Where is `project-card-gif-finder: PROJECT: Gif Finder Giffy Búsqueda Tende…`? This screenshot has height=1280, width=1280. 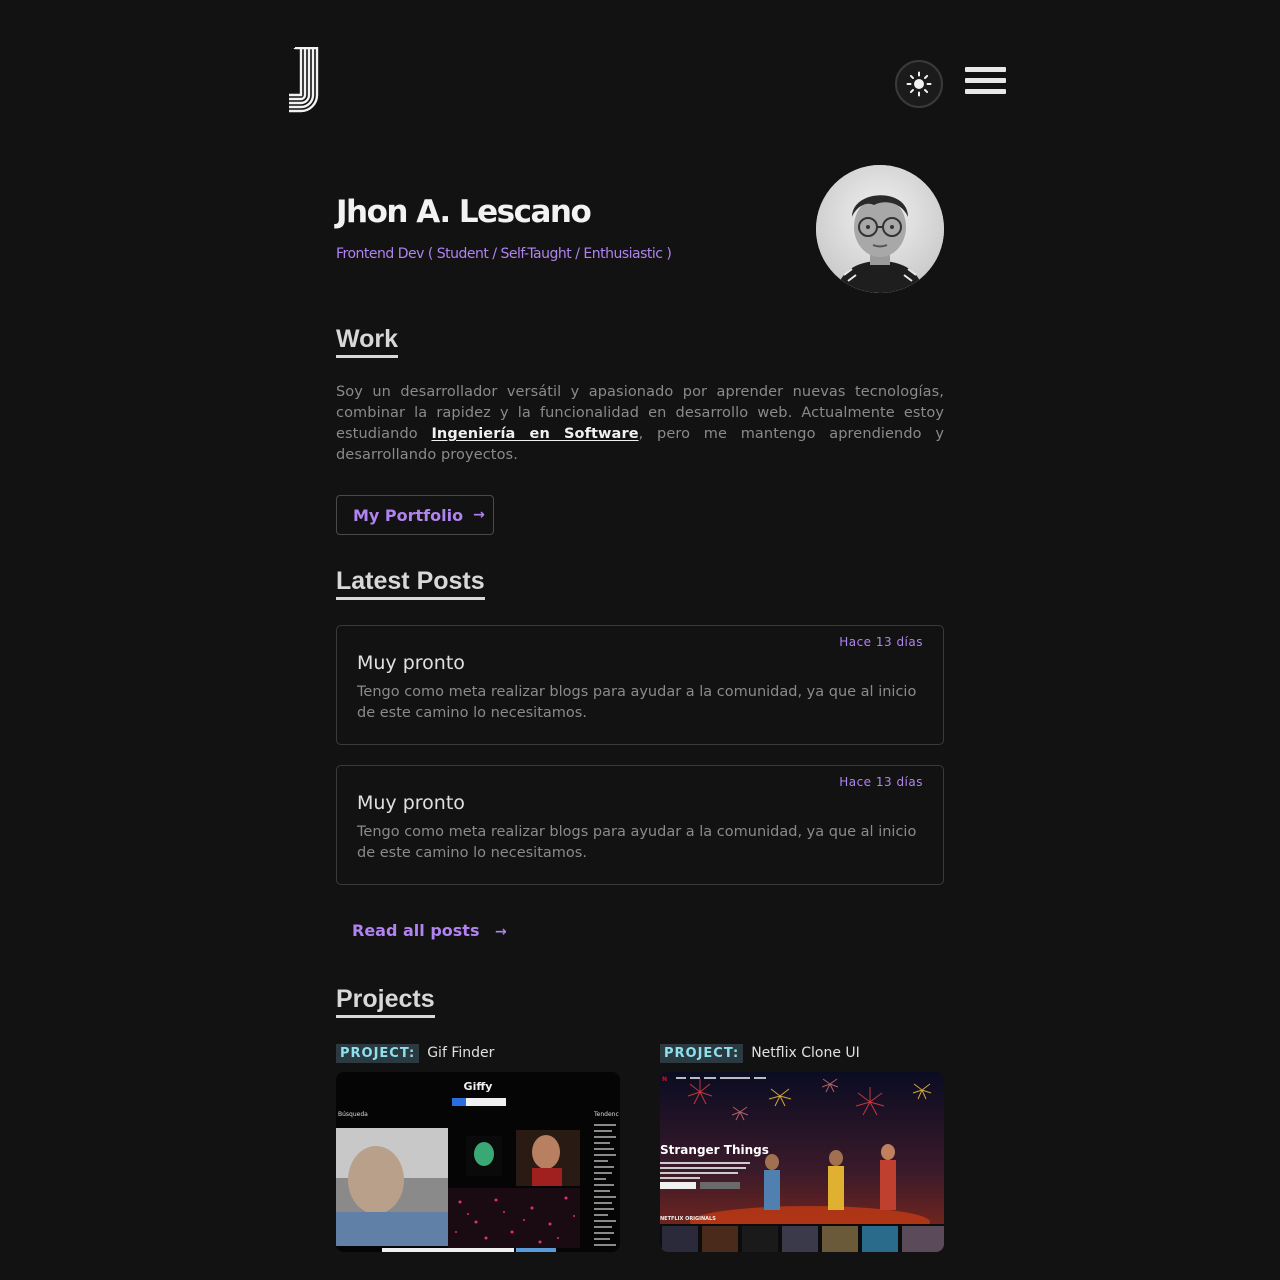 project-card-gif-finder: PROJECT: Gif Finder Giffy Búsqueda Tende… is located at coordinates (478, 1147).